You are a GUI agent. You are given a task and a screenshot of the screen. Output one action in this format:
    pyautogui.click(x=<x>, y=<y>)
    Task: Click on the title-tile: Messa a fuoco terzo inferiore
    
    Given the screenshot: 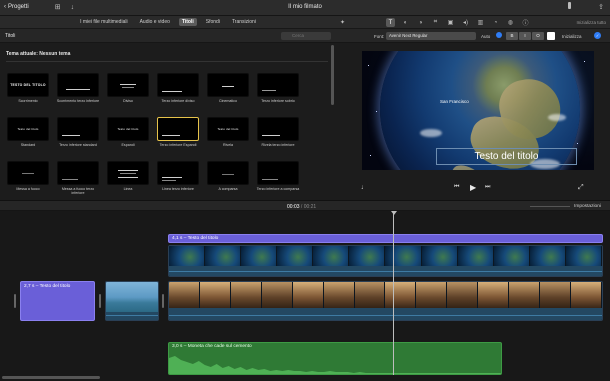 What is the action you would take?
    pyautogui.click(x=78, y=178)
    